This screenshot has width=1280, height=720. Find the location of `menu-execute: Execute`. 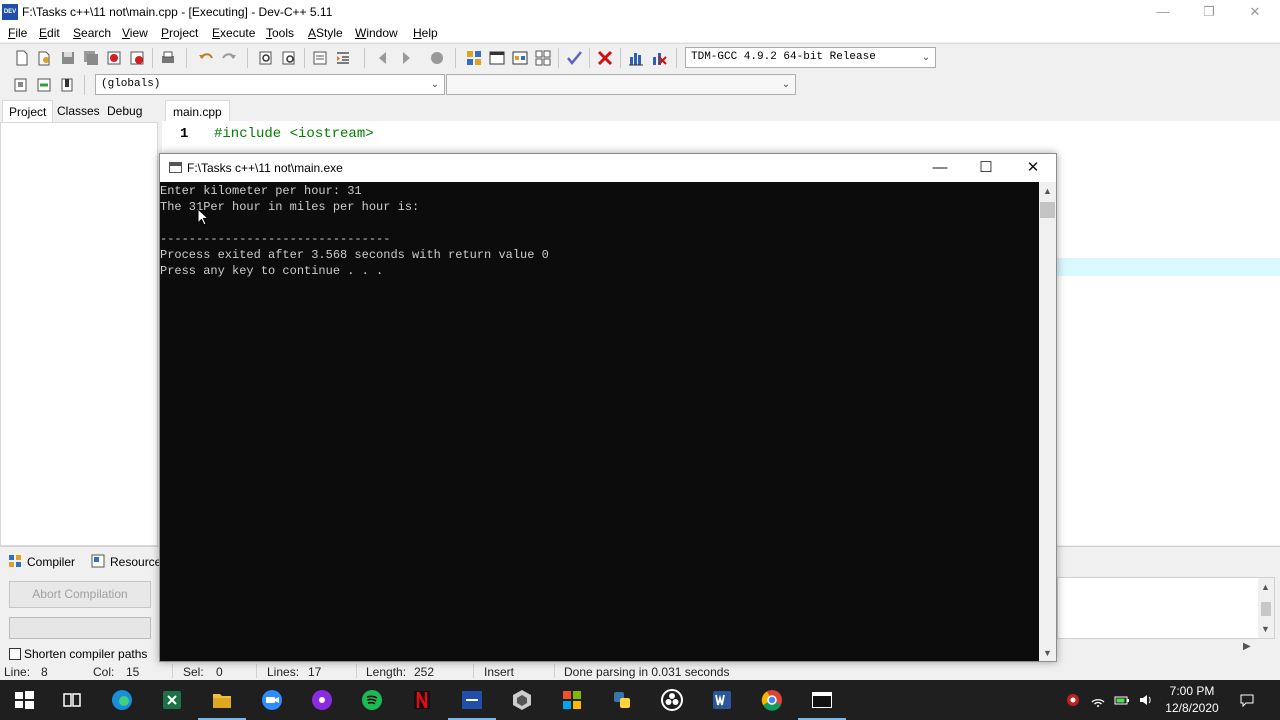

menu-execute: Execute is located at coordinates (233, 33).